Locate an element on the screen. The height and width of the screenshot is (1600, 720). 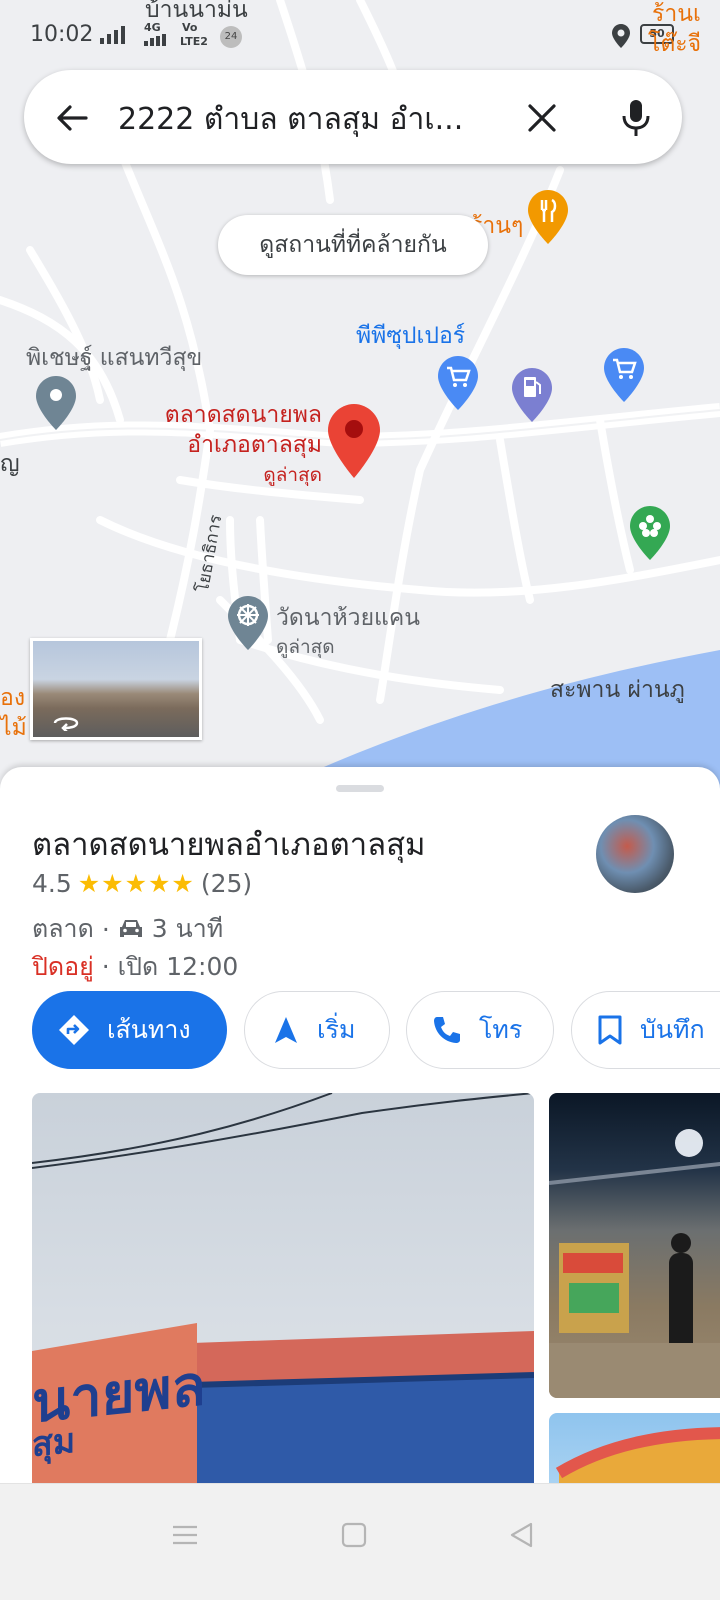
phone-icon is located at coordinates (447, 1030).